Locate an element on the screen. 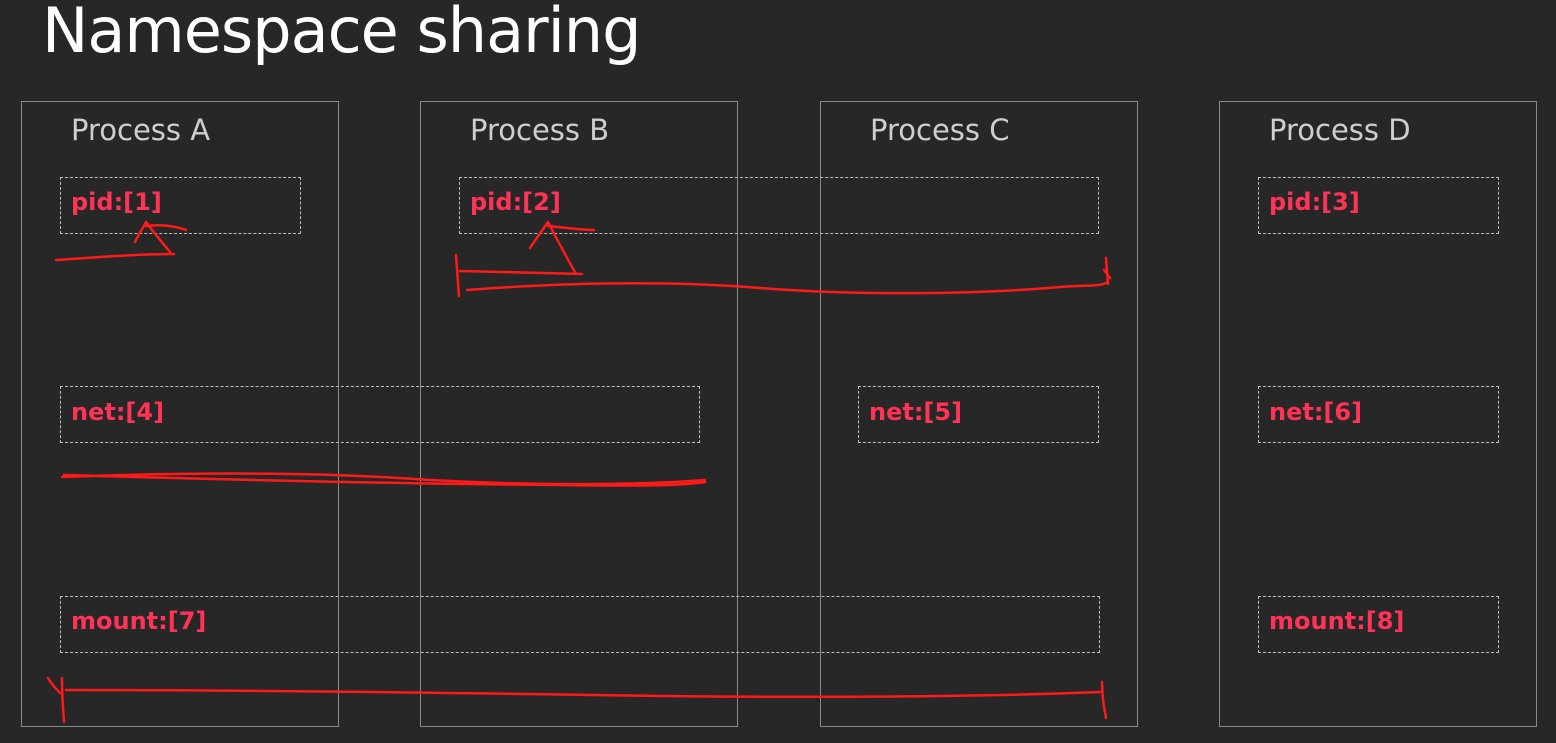 This screenshot has width=1556, height=743. process-b-label: Process B is located at coordinates (540, 130).